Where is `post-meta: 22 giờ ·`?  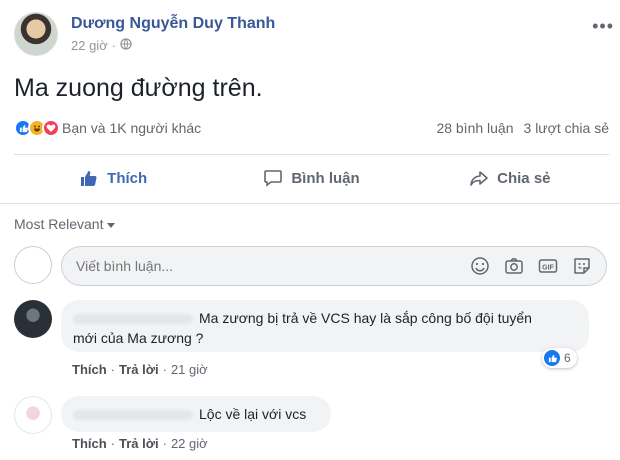
post-meta: 22 giờ · is located at coordinates (101, 45).